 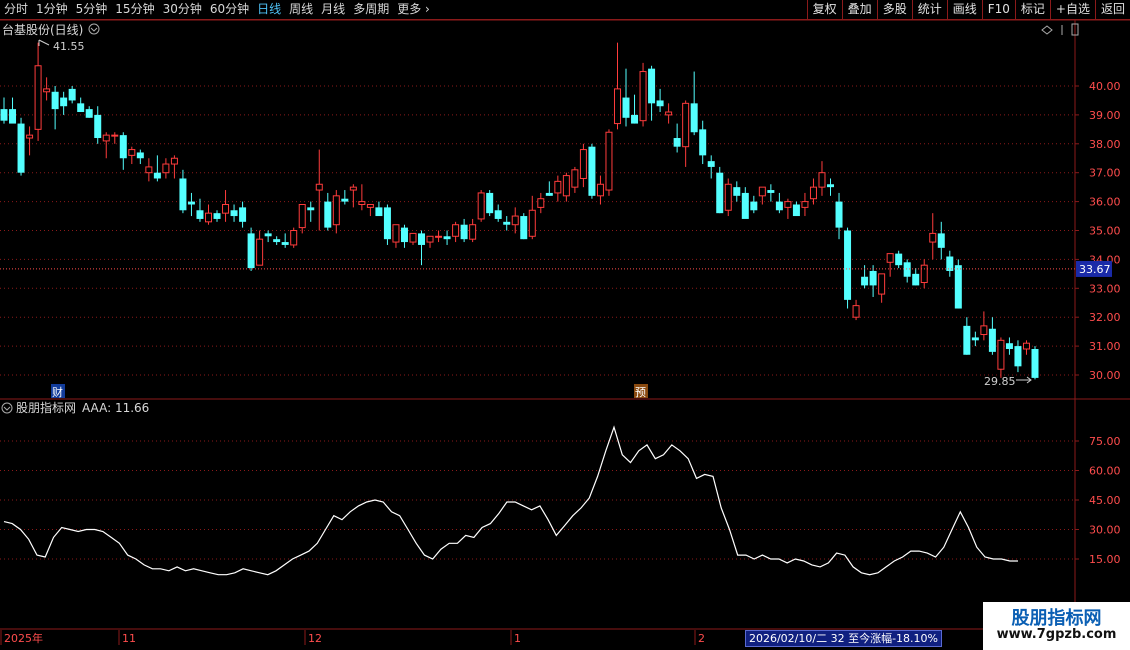 I want to click on price-tick-label: 31.00, so click(x=1105, y=346).